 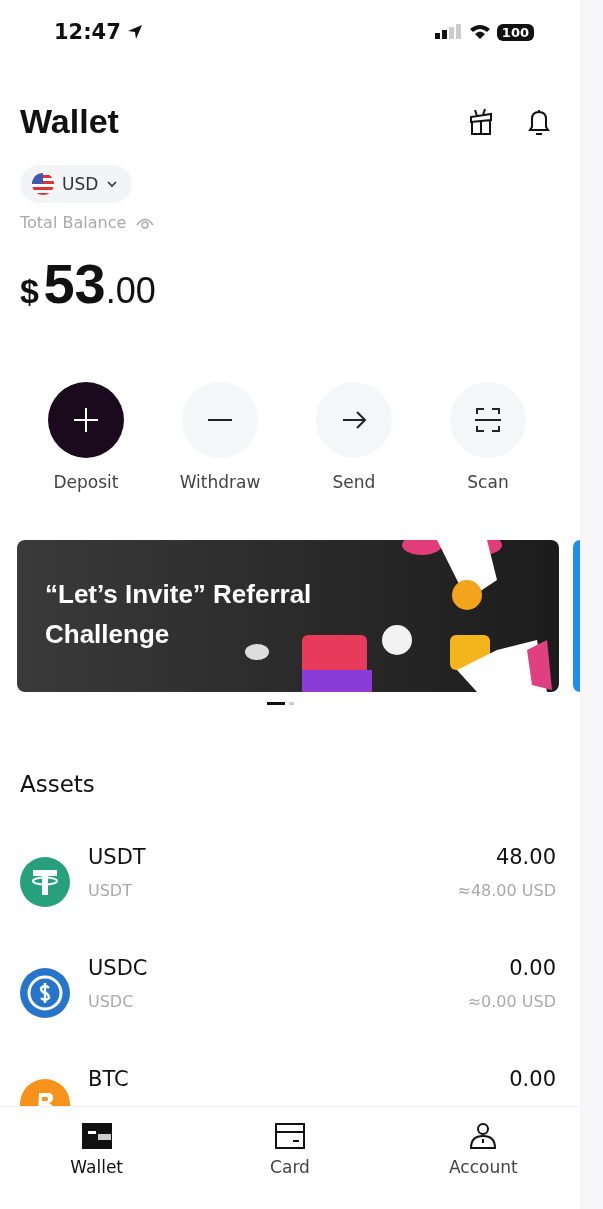 What do you see at coordinates (179, 615) in the screenshot?
I see `banner-title: “Let’s Invite” Referral Challenge` at bounding box center [179, 615].